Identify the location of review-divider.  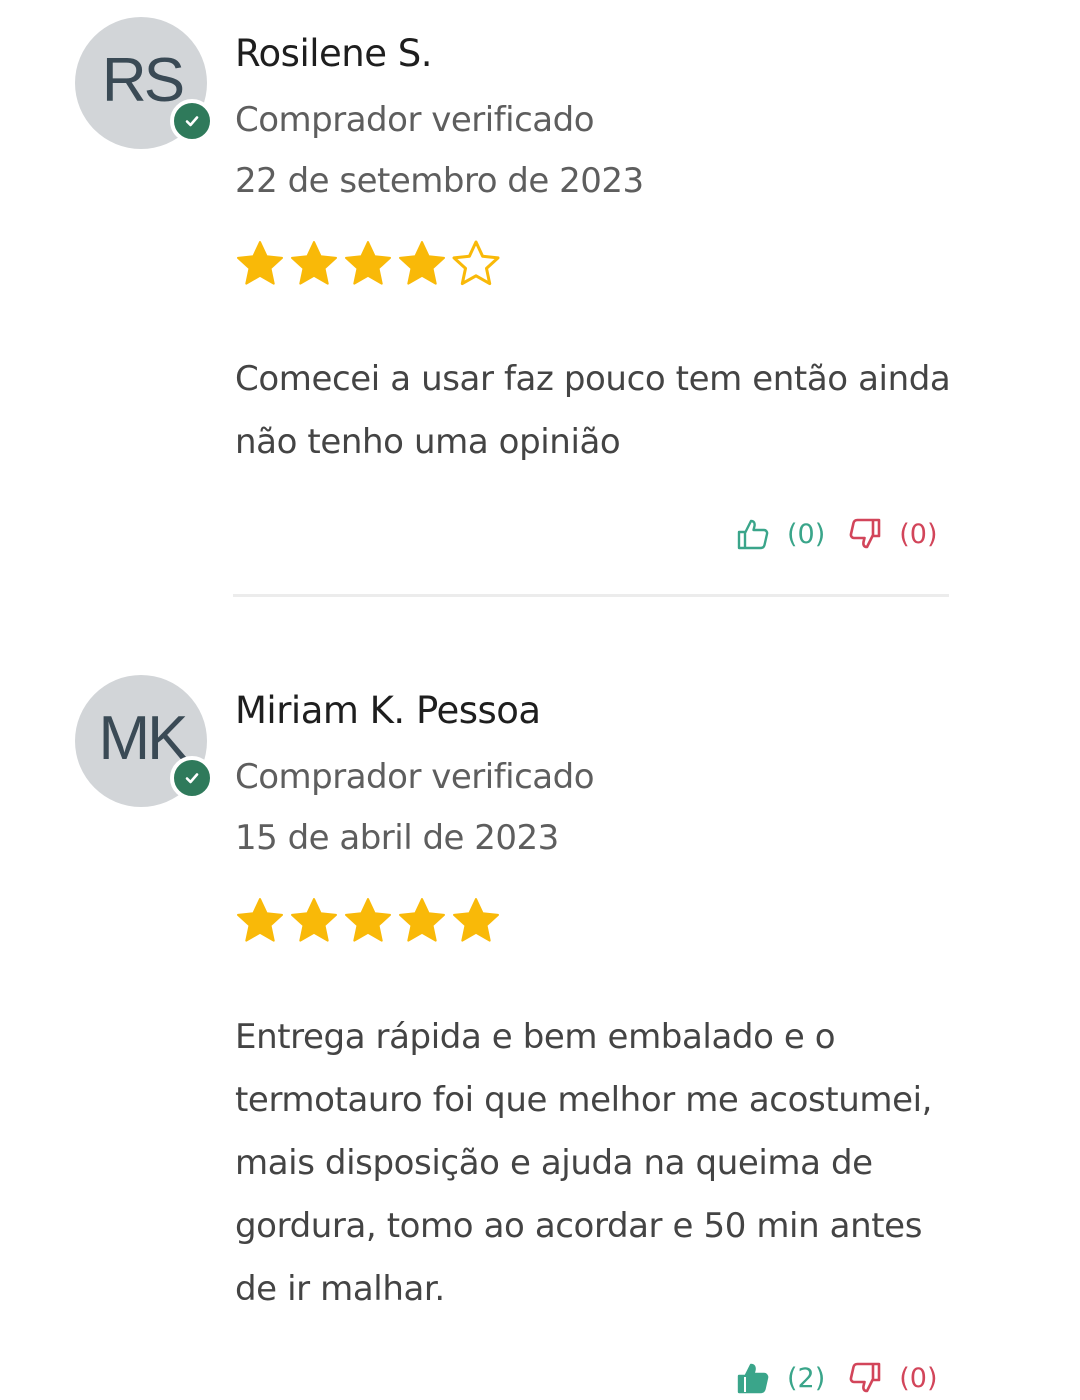
(591, 595).